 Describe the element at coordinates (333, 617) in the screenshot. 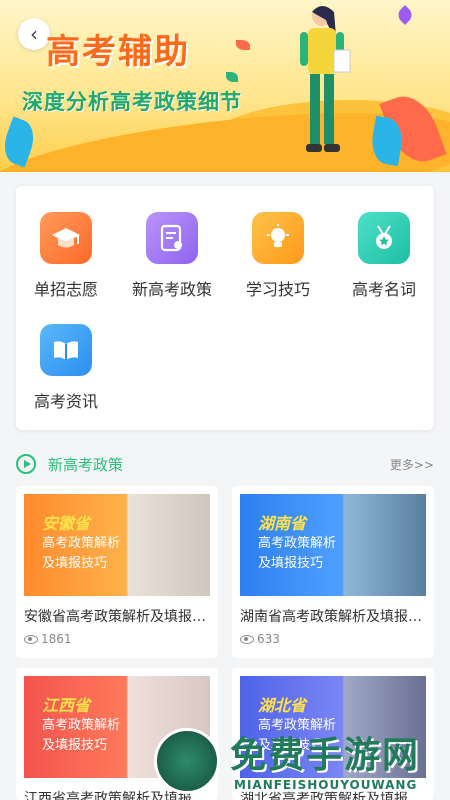

I see `news-title: 湖南省高考政策解析及填报技巧` at that location.